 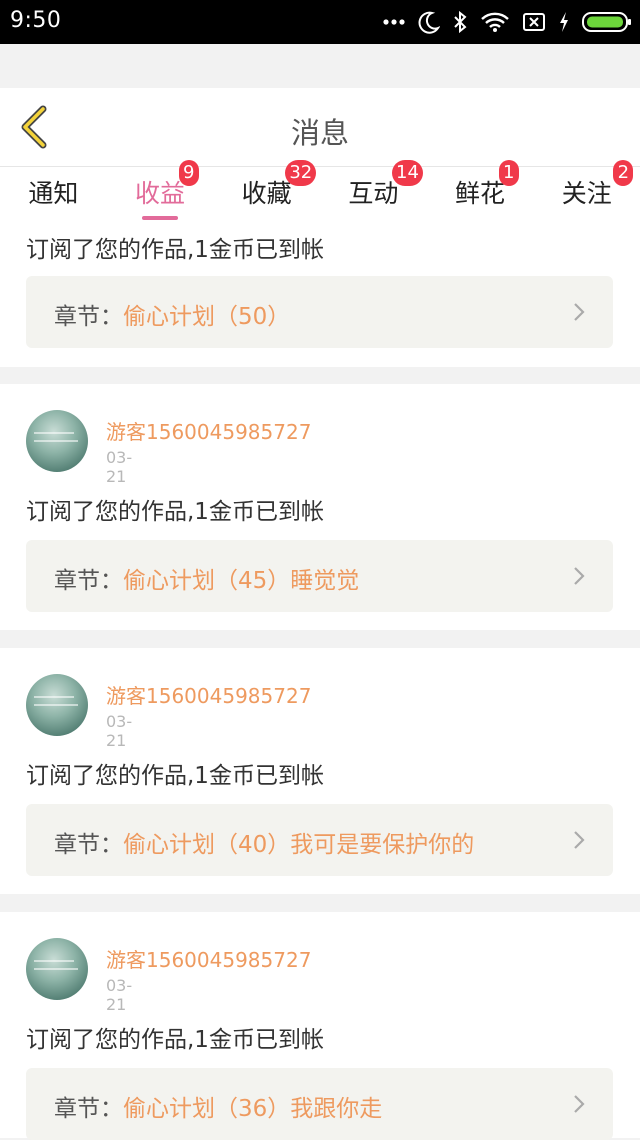 I want to click on chapter-title: 偷心计划（40）我可是要保护你的, so click(x=299, y=845).